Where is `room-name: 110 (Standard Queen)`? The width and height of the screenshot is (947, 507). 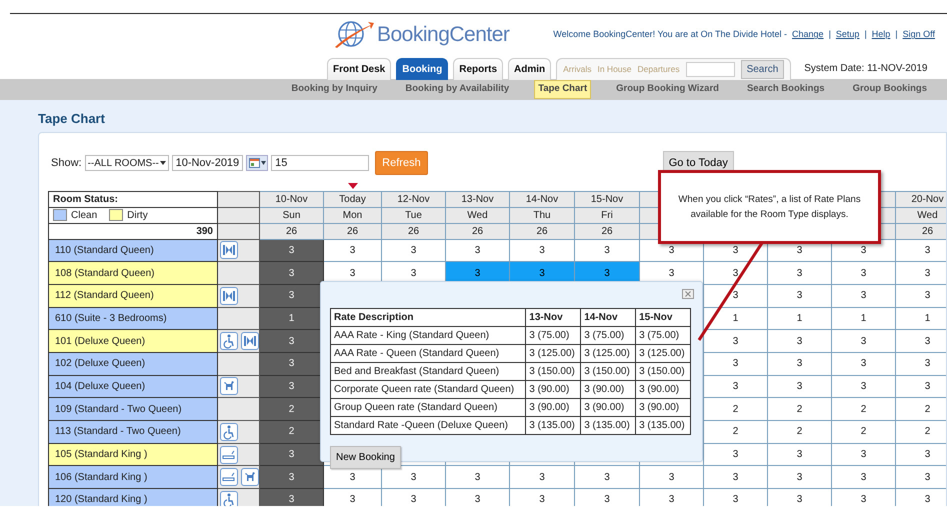
room-name: 110 (Standard Queen) is located at coordinates (133, 250).